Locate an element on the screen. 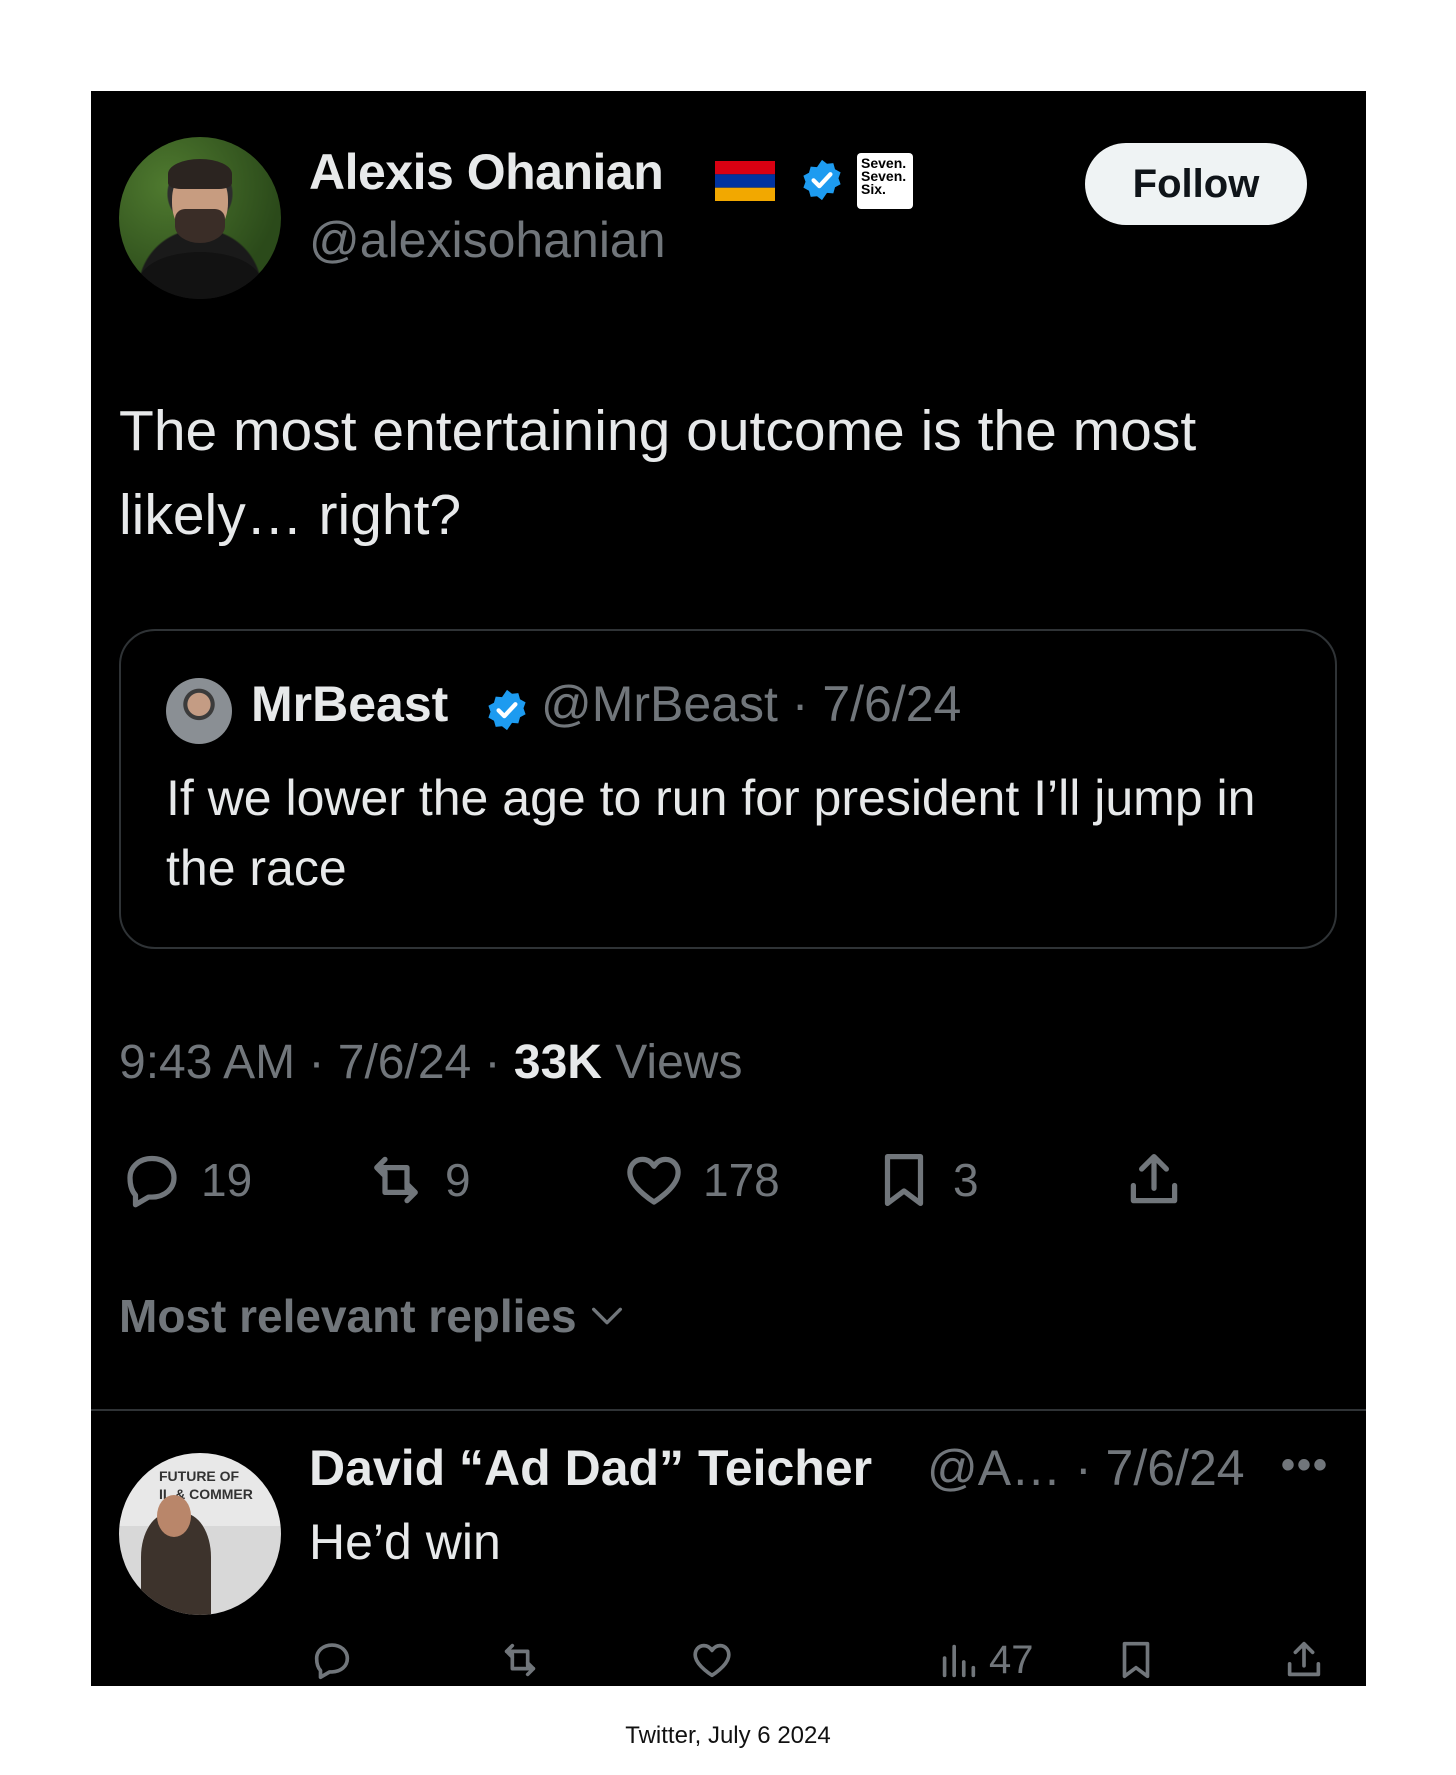  author-handle: @alexisohanian is located at coordinates (487, 240).